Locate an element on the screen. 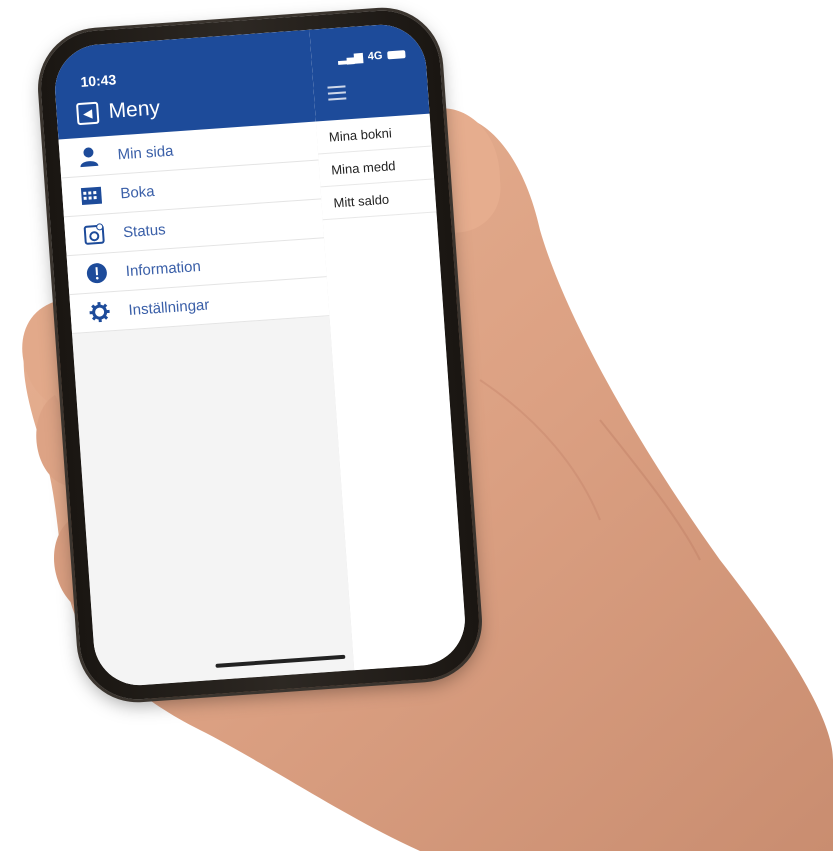 This screenshot has height=851, width=833. user-icon is located at coordinates (89, 157).